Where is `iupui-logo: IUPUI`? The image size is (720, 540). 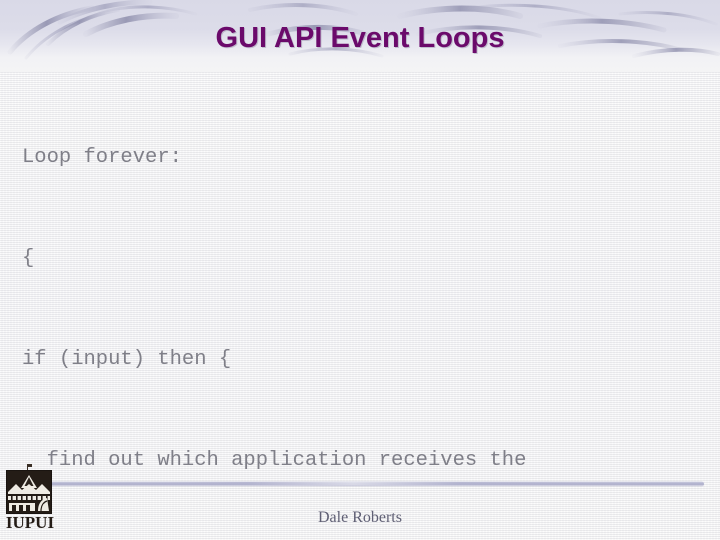 iupui-logo: IUPUI is located at coordinates (30, 501).